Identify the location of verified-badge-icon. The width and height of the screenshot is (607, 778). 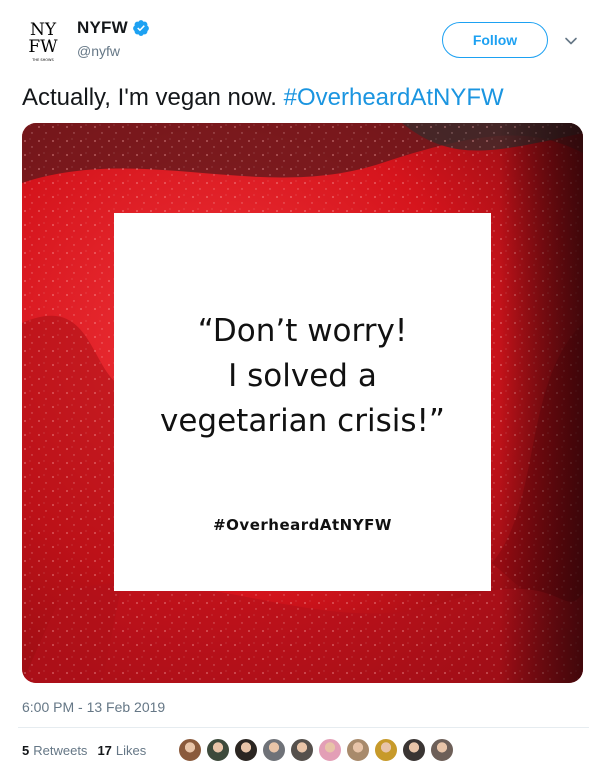
(140, 28).